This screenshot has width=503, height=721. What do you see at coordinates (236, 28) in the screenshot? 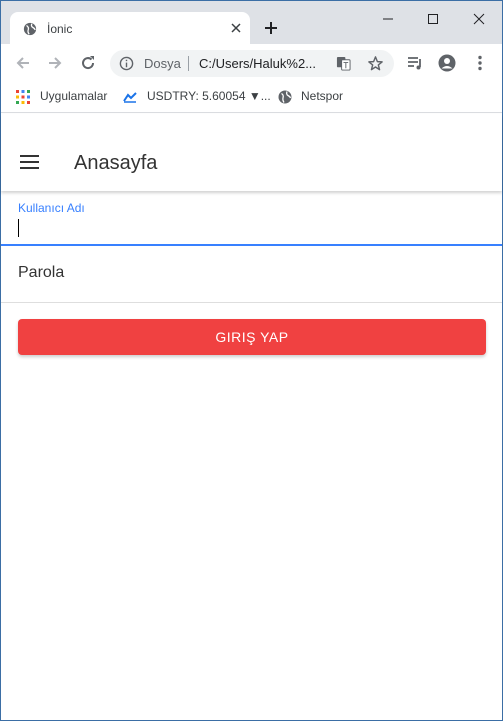
I see `close-tab-icon` at bounding box center [236, 28].